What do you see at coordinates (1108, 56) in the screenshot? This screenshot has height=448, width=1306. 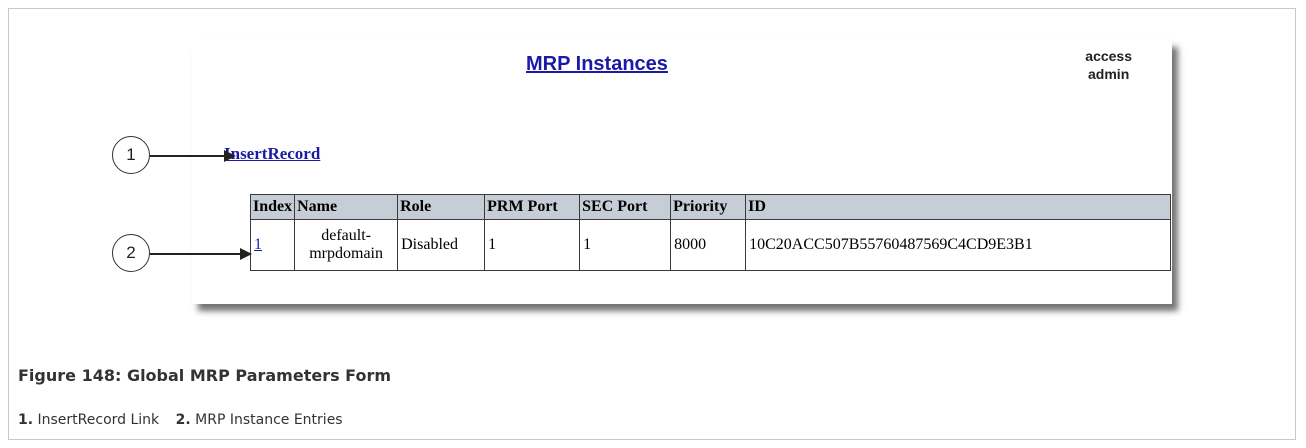 I see `access-label: access` at bounding box center [1108, 56].